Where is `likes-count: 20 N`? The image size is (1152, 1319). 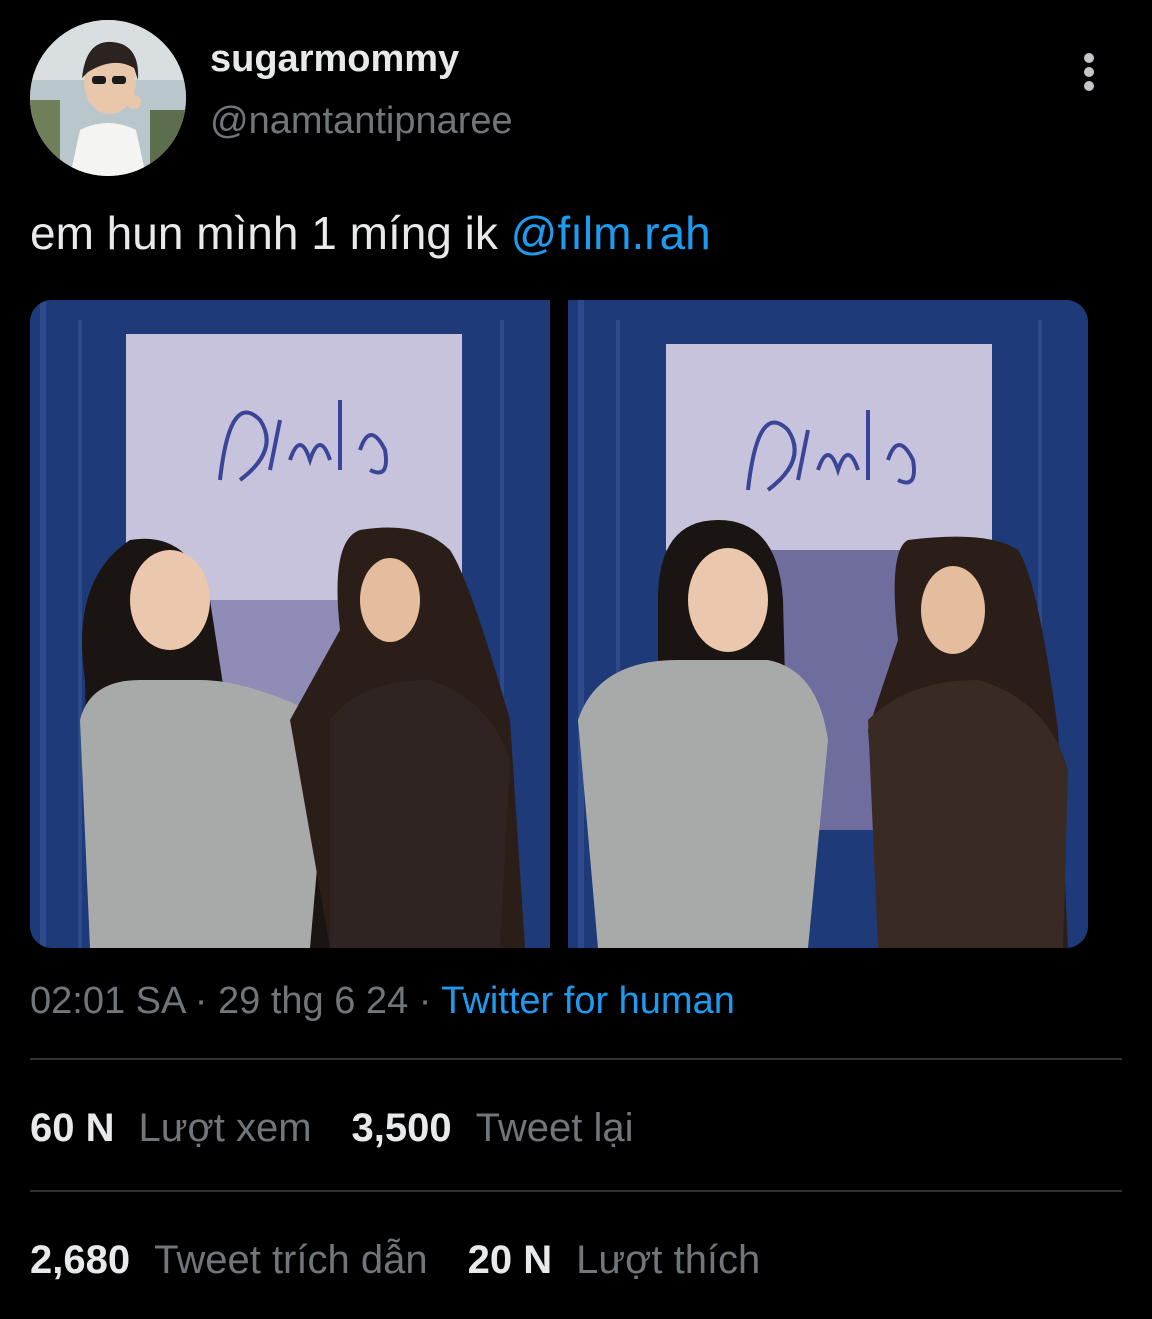
likes-count: 20 N is located at coordinates (510, 1260).